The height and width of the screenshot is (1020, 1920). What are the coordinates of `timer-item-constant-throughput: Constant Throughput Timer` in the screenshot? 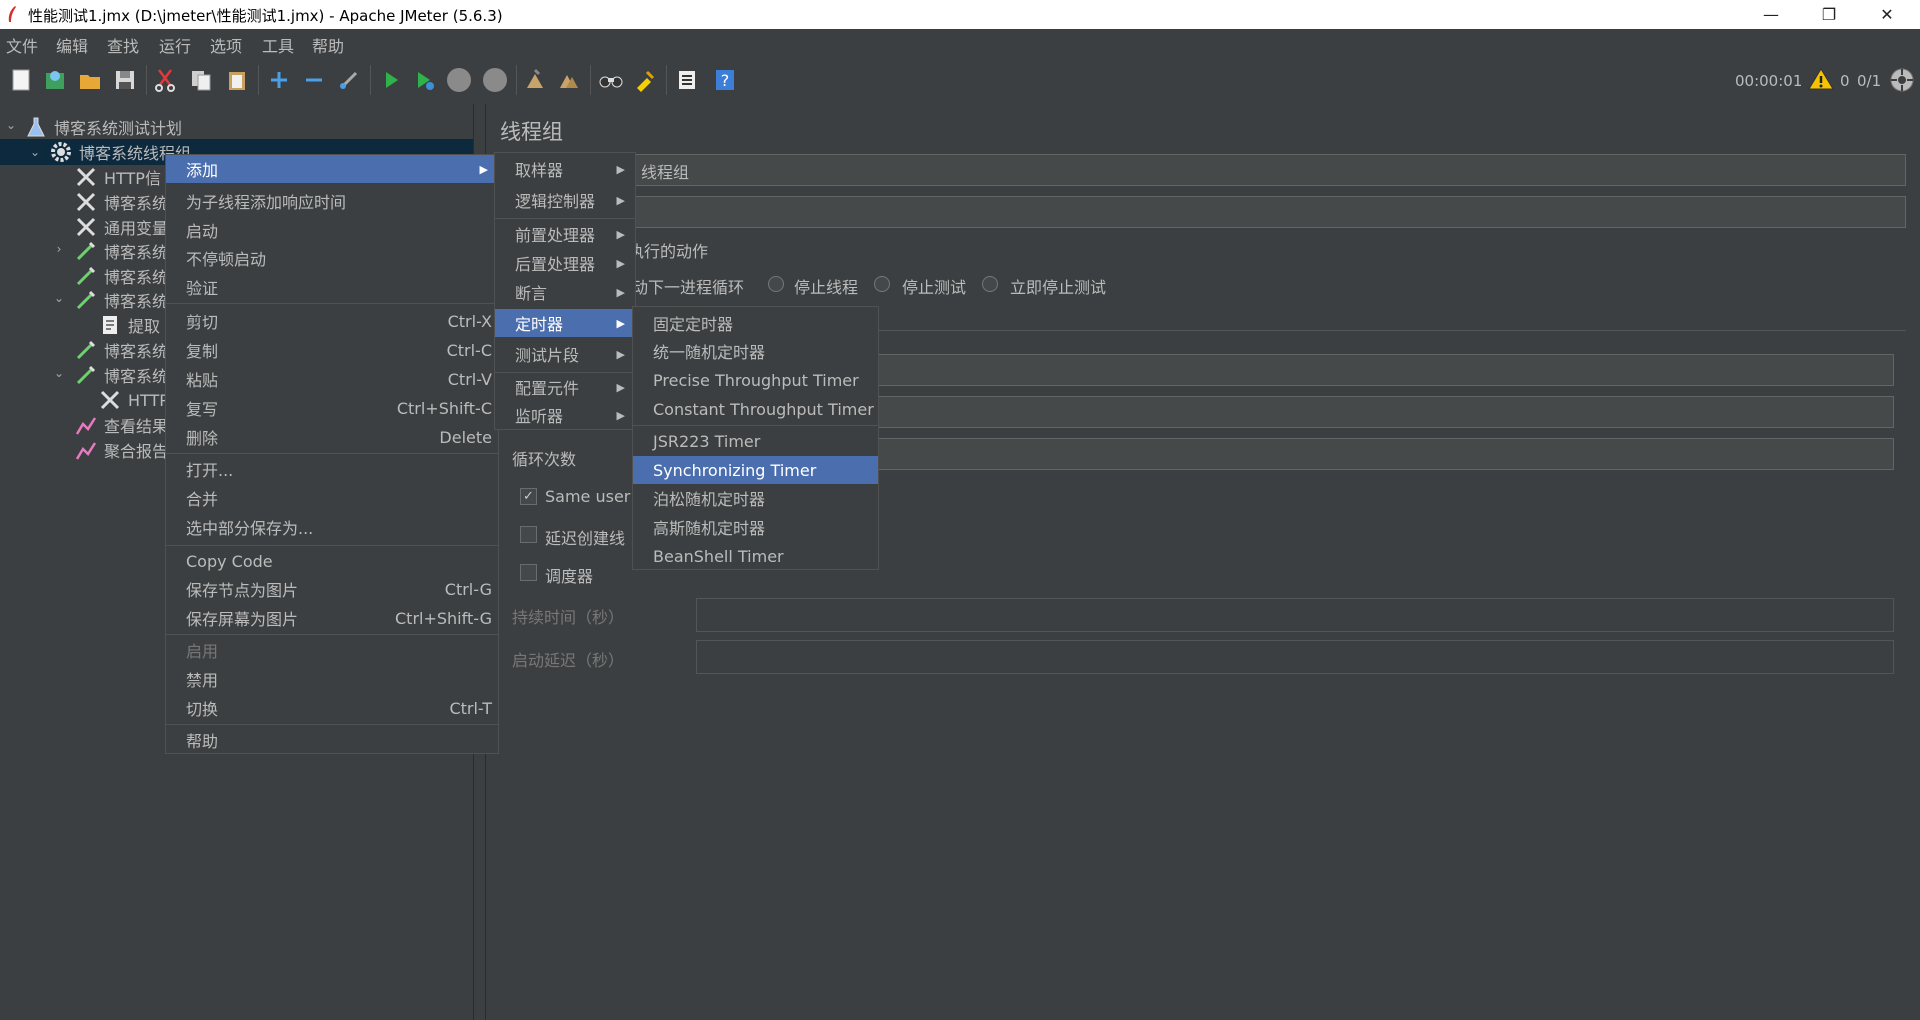 It's located at (755, 409).